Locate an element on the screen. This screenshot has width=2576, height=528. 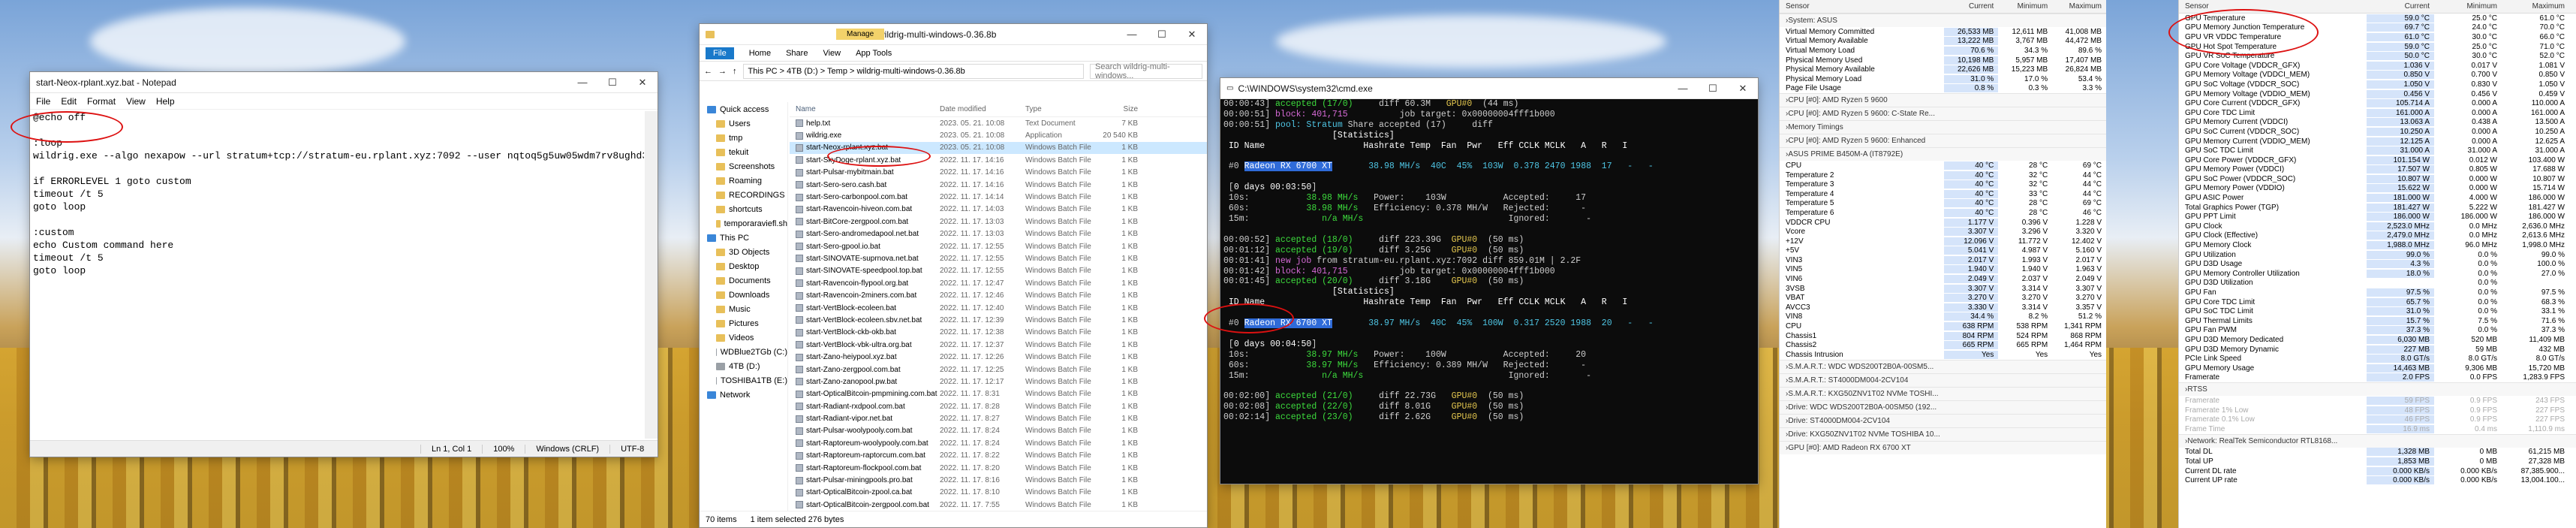
sensor-row: VIN5 1.940 V 1.940 V 1.963 V is located at coordinates (1943, 270).